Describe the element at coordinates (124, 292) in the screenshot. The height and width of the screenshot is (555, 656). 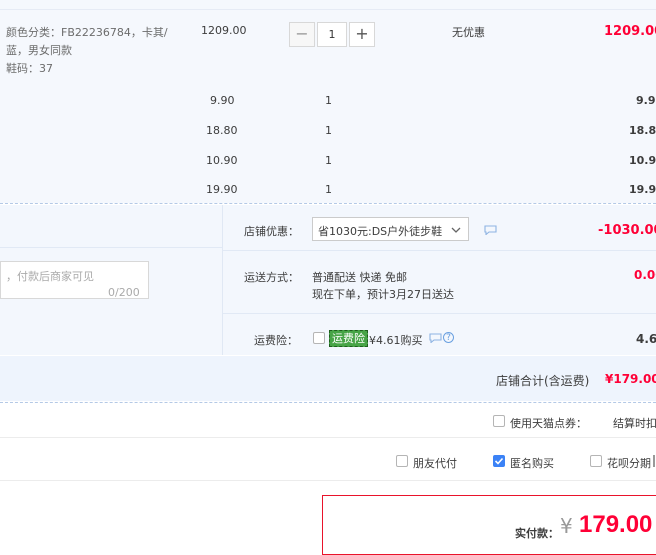
I see `message-char-counter: 0/200` at that location.